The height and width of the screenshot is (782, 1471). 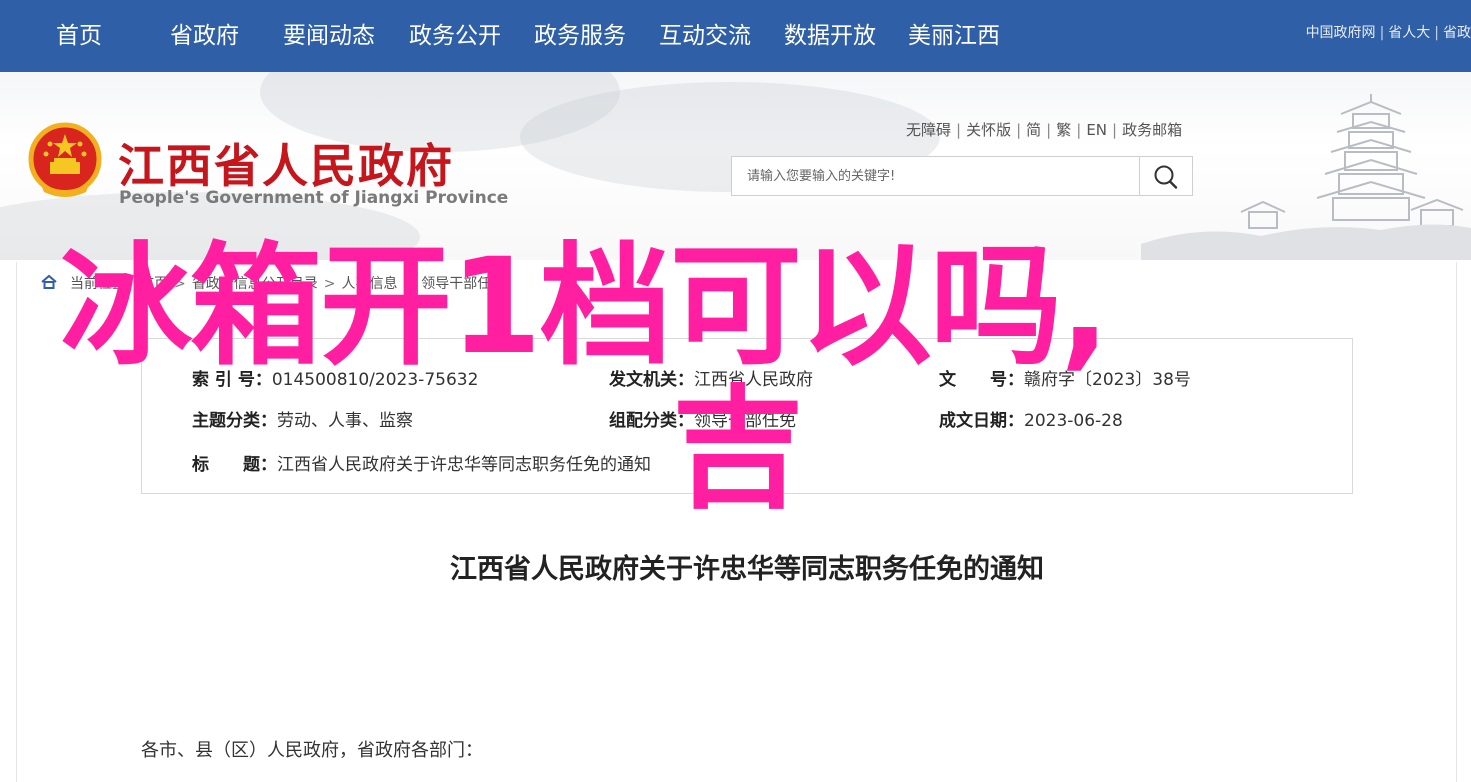 What do you see at coordinates (312, 750) in the screenshot?
I see `article-salutation: 各市、县（区）人民政府，省政府各部门：` at bounding box center [312, 750].